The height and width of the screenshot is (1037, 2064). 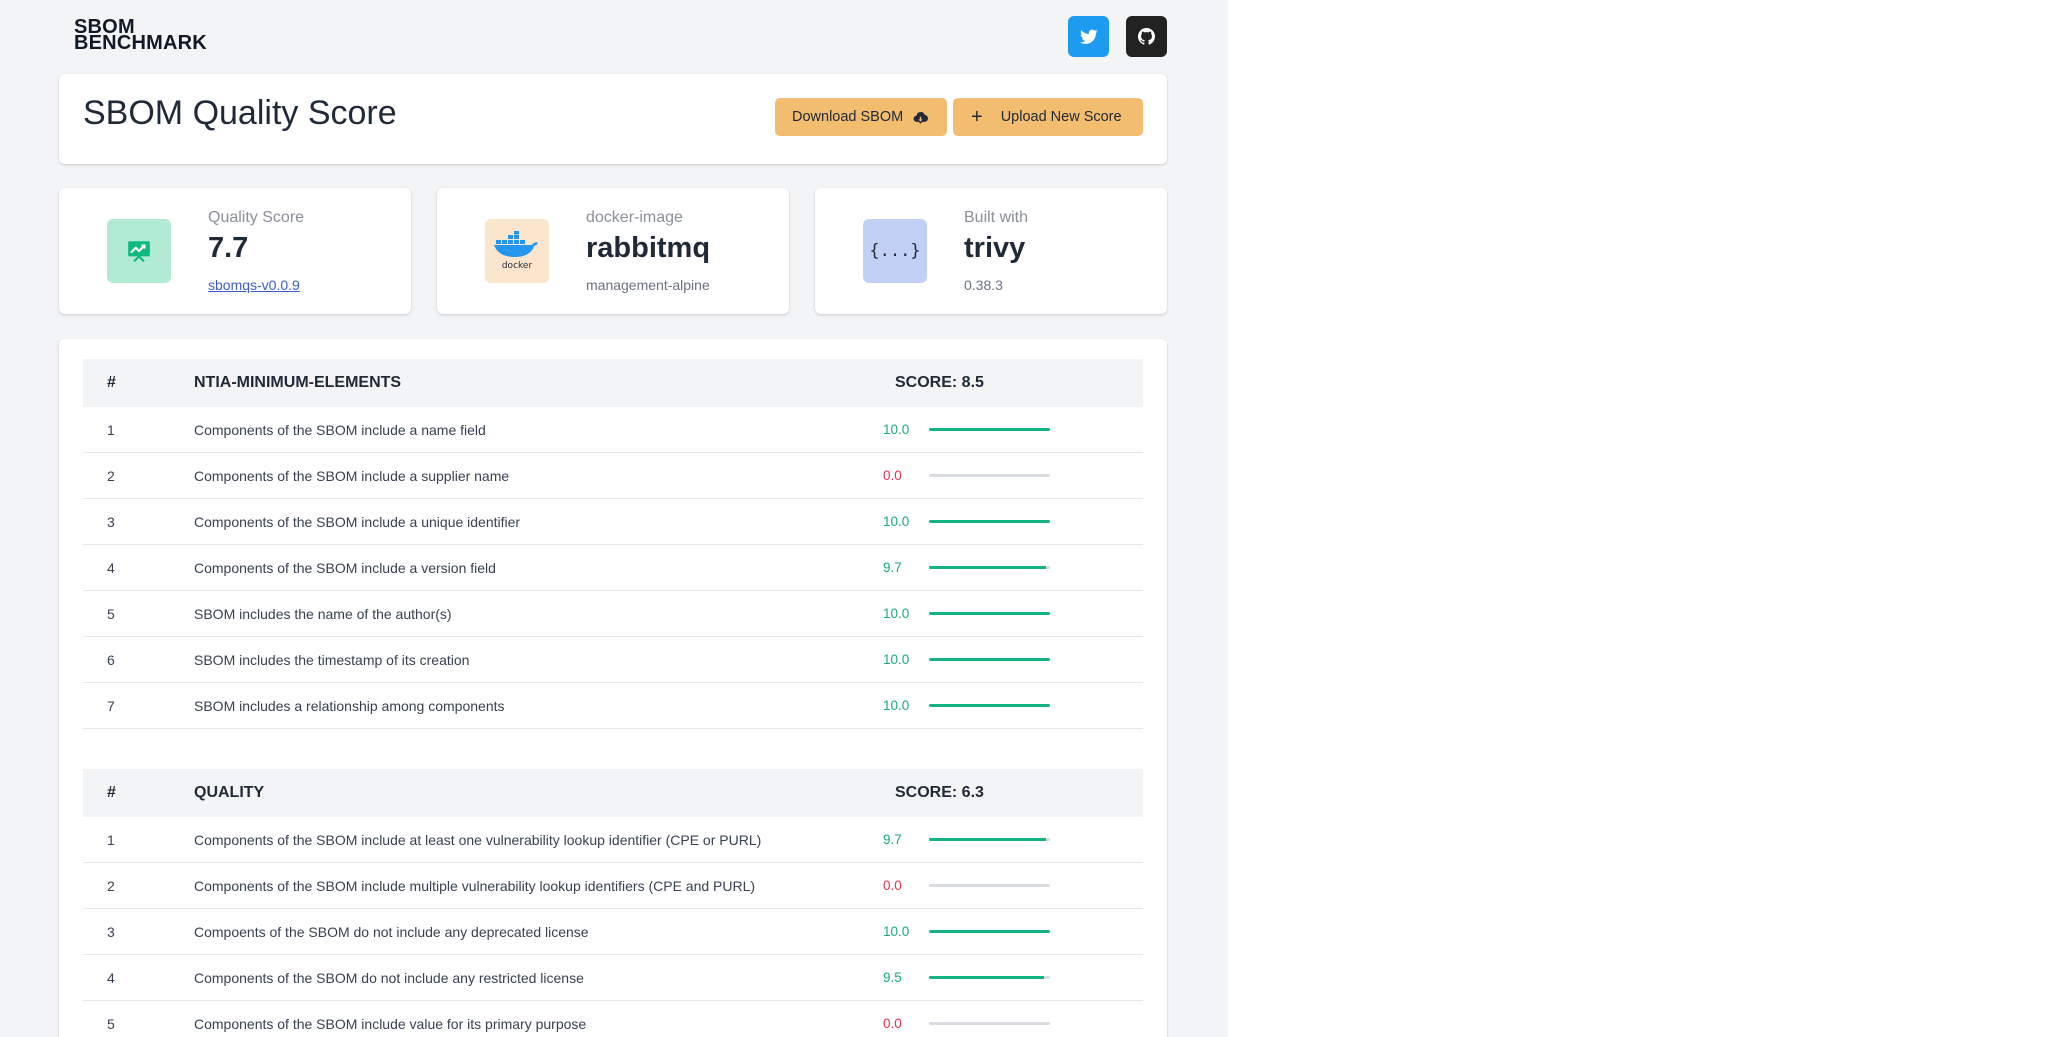 I want to click on page-title: SBOM Quality Score, so click(x=240, y=113).